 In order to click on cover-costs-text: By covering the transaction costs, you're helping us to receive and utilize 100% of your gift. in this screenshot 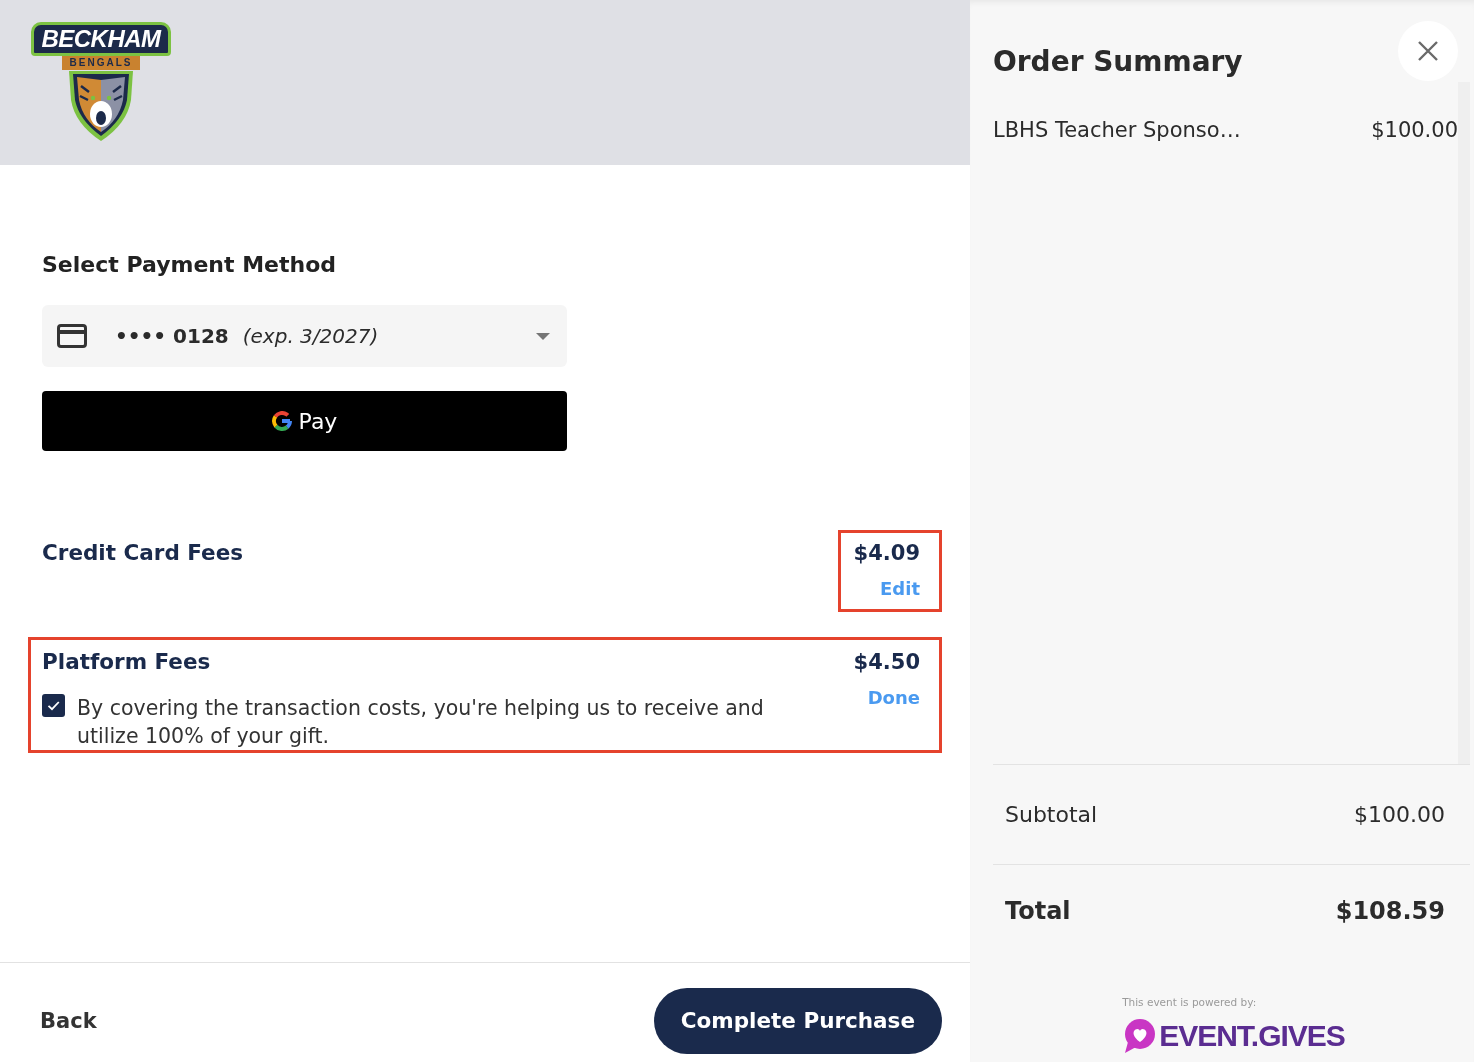, I will do `click(421, 722)`.